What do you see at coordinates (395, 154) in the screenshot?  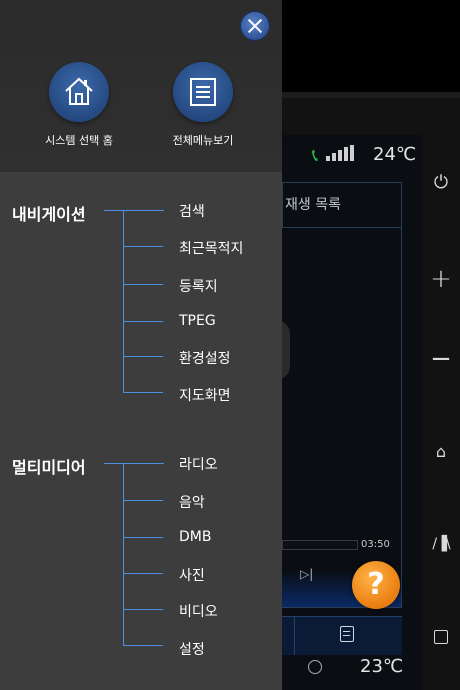 I see `temperature-top: 24℃` at bounding box center [395, 154].